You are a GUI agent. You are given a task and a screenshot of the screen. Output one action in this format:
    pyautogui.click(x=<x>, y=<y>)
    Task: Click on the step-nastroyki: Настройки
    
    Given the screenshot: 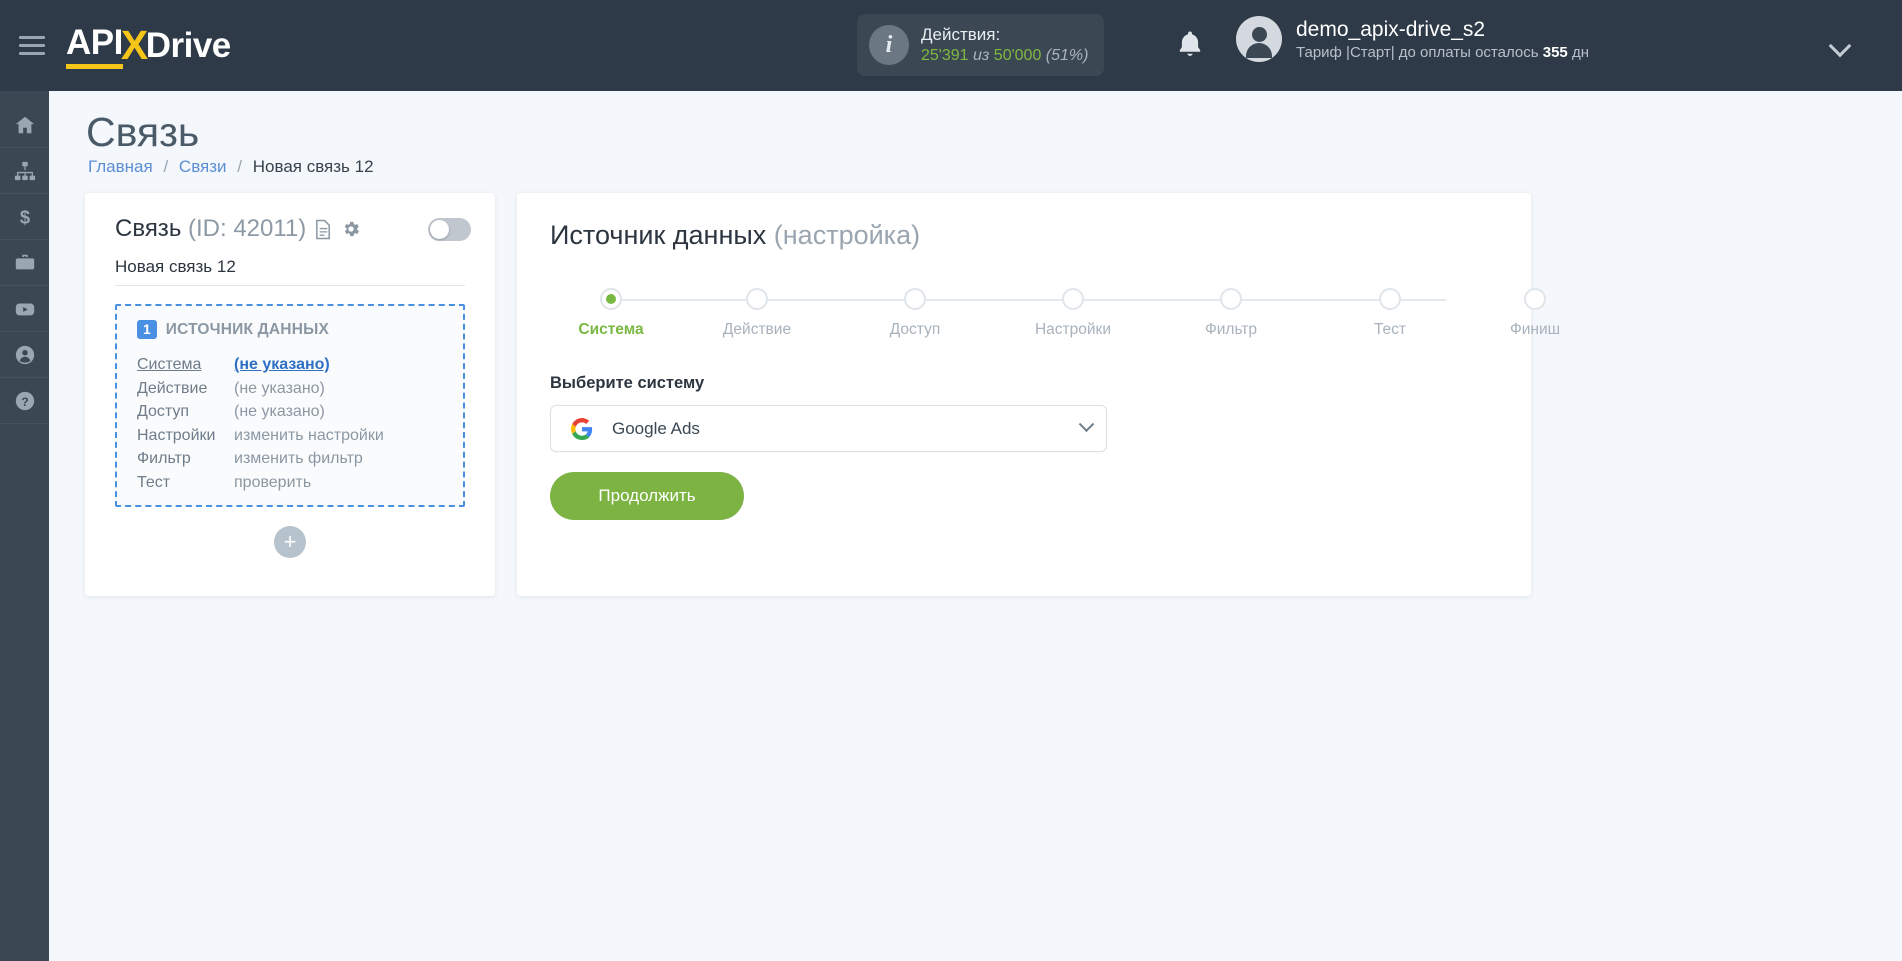 What is the action you would take?
    pyautogui.click(x=1073, y=313)
    